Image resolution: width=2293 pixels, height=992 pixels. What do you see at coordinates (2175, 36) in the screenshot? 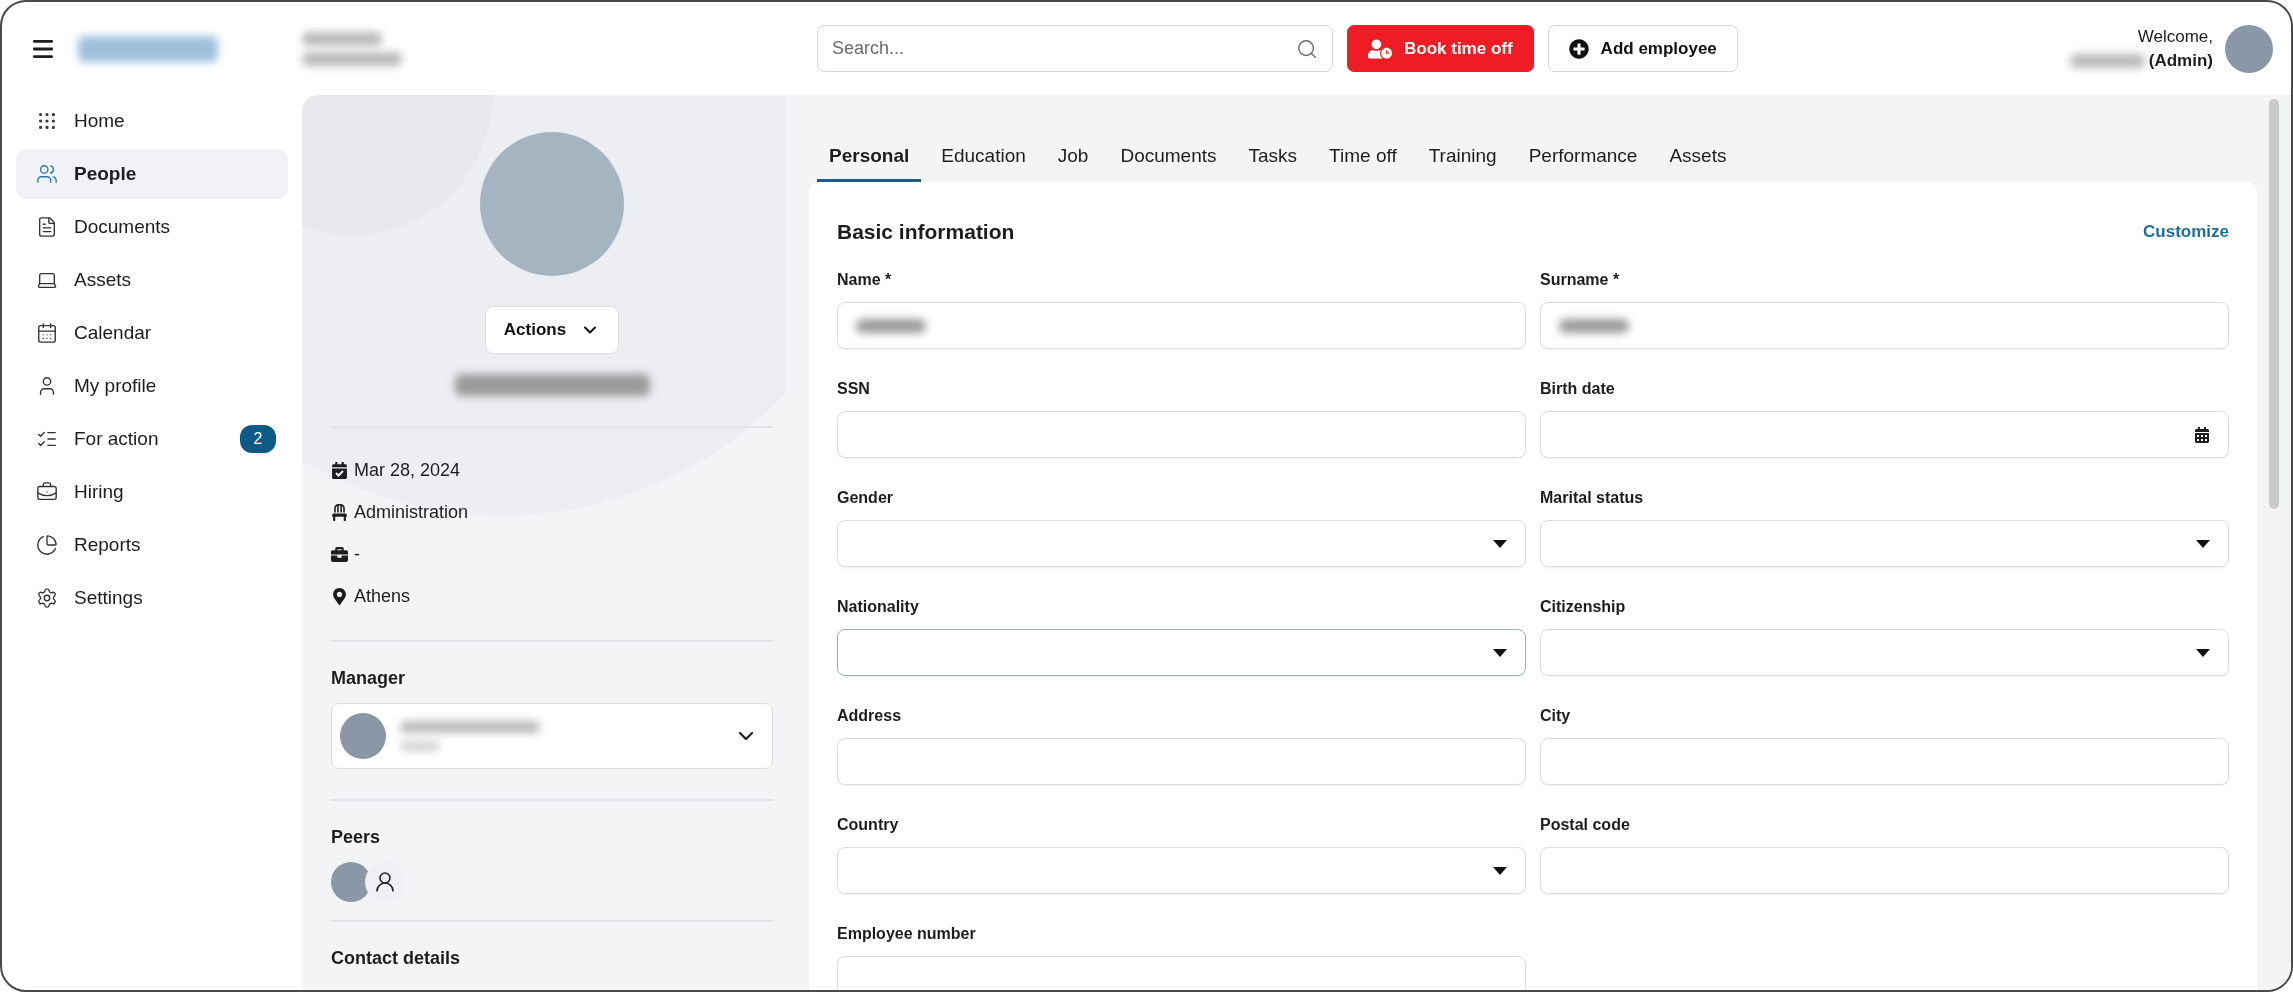
I see `welcome-text: Welcome,` at bounding box center [2175, 36].